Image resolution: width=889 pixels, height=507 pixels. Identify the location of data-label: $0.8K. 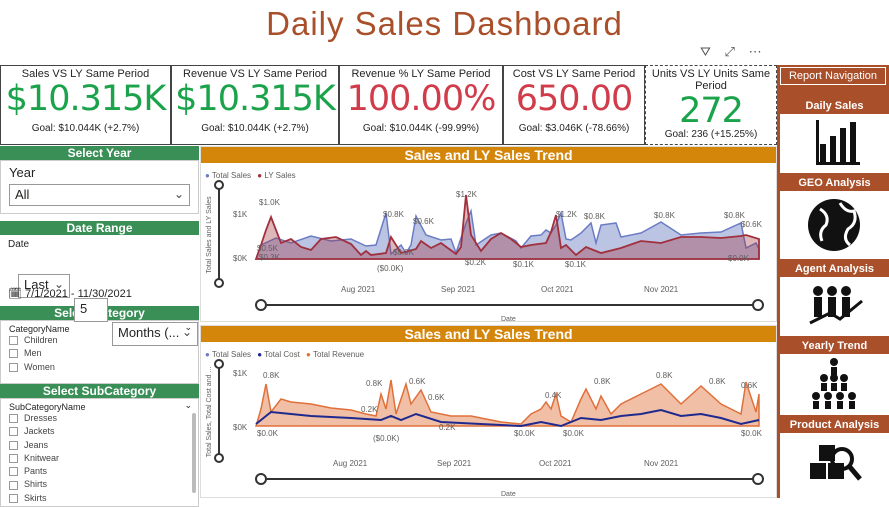
(394, 214).